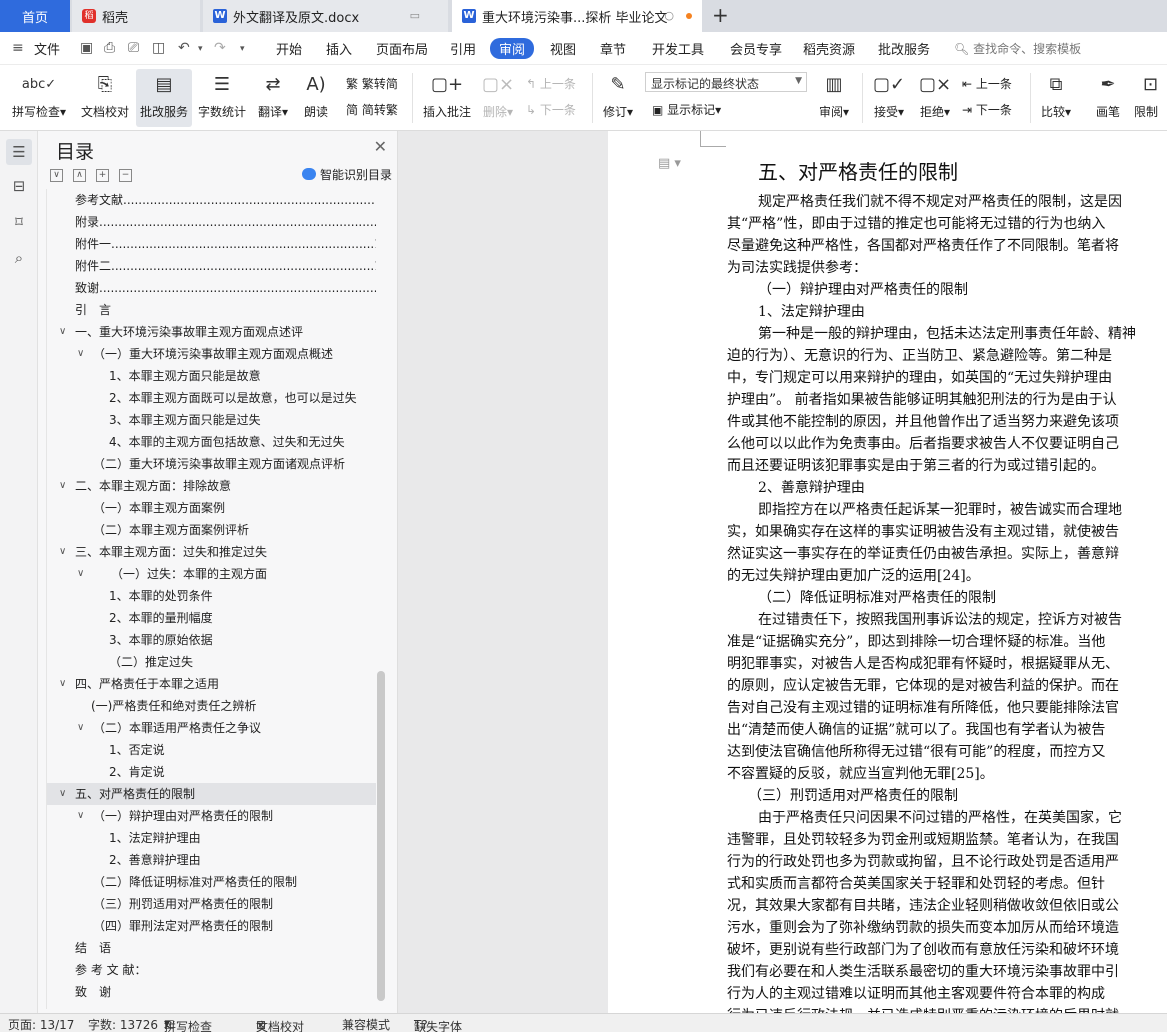 The height and width of the screenshot is (1032, 1167). What do you see at coordinates (18, 48) in the screenshot?
I see `hamburger-icon: ≡` at bounding box center [18, 48].